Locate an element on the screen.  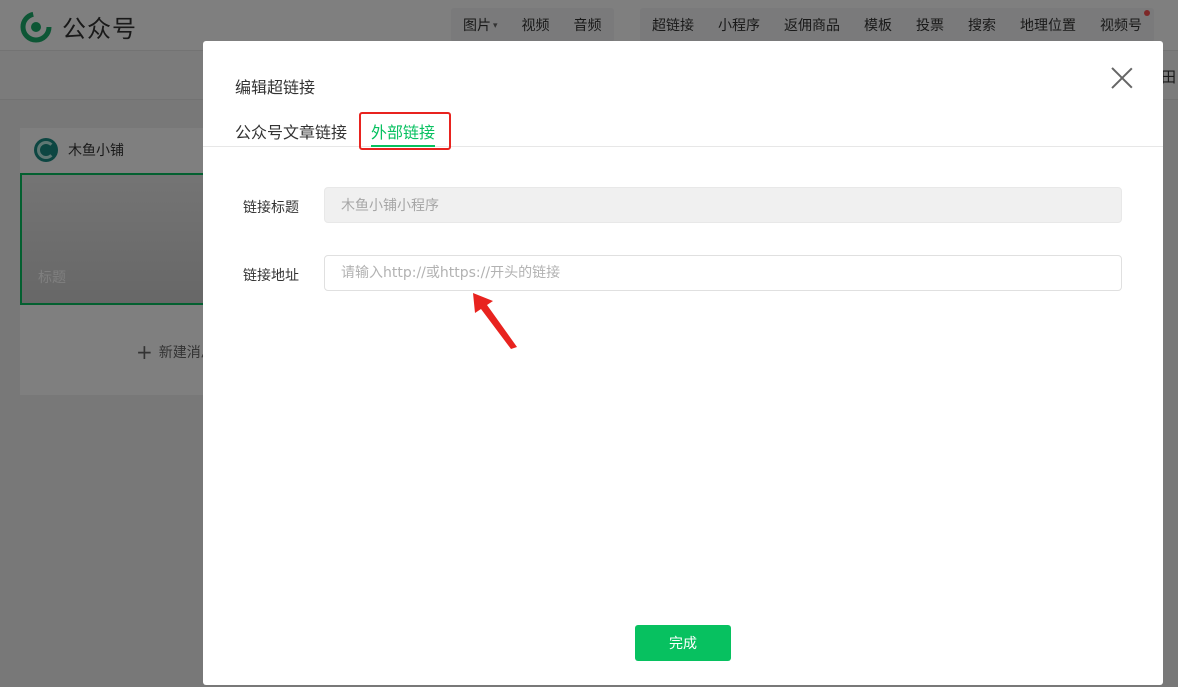
link-title-label: 链接标题 is located at coordinates (271, 208).